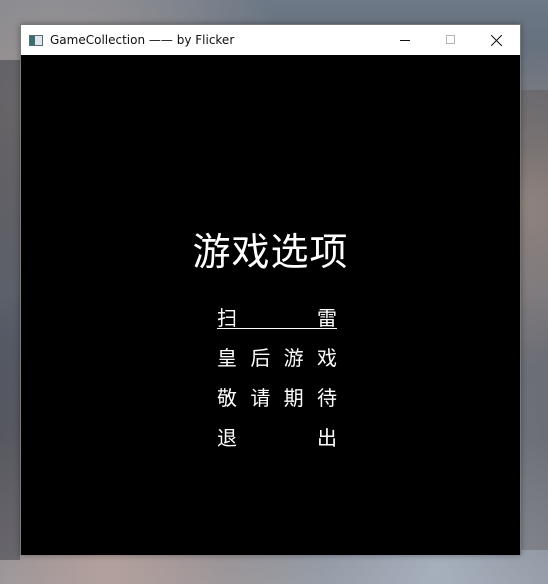  I want to click on maximize-button, so click(451, 40).